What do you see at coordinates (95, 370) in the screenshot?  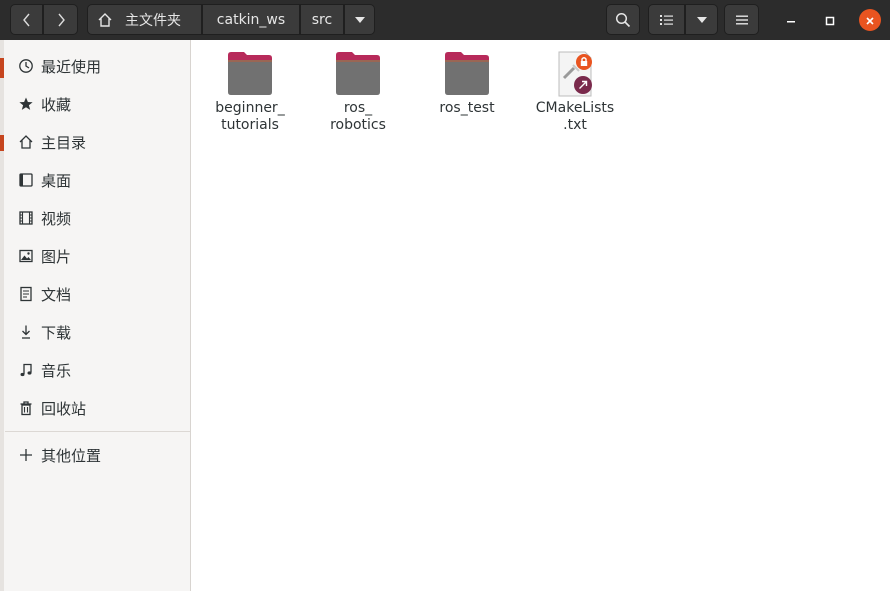 I see `sidebar-item-music: 音乐` at bounding box center [95, 370].